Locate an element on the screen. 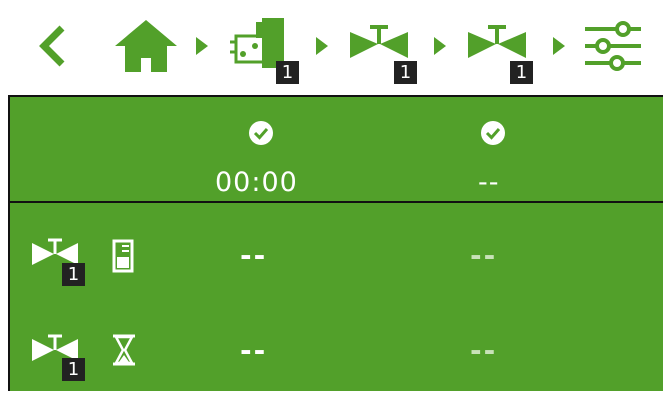  row-1-value-1: -- is located at coordinates (254, 255).